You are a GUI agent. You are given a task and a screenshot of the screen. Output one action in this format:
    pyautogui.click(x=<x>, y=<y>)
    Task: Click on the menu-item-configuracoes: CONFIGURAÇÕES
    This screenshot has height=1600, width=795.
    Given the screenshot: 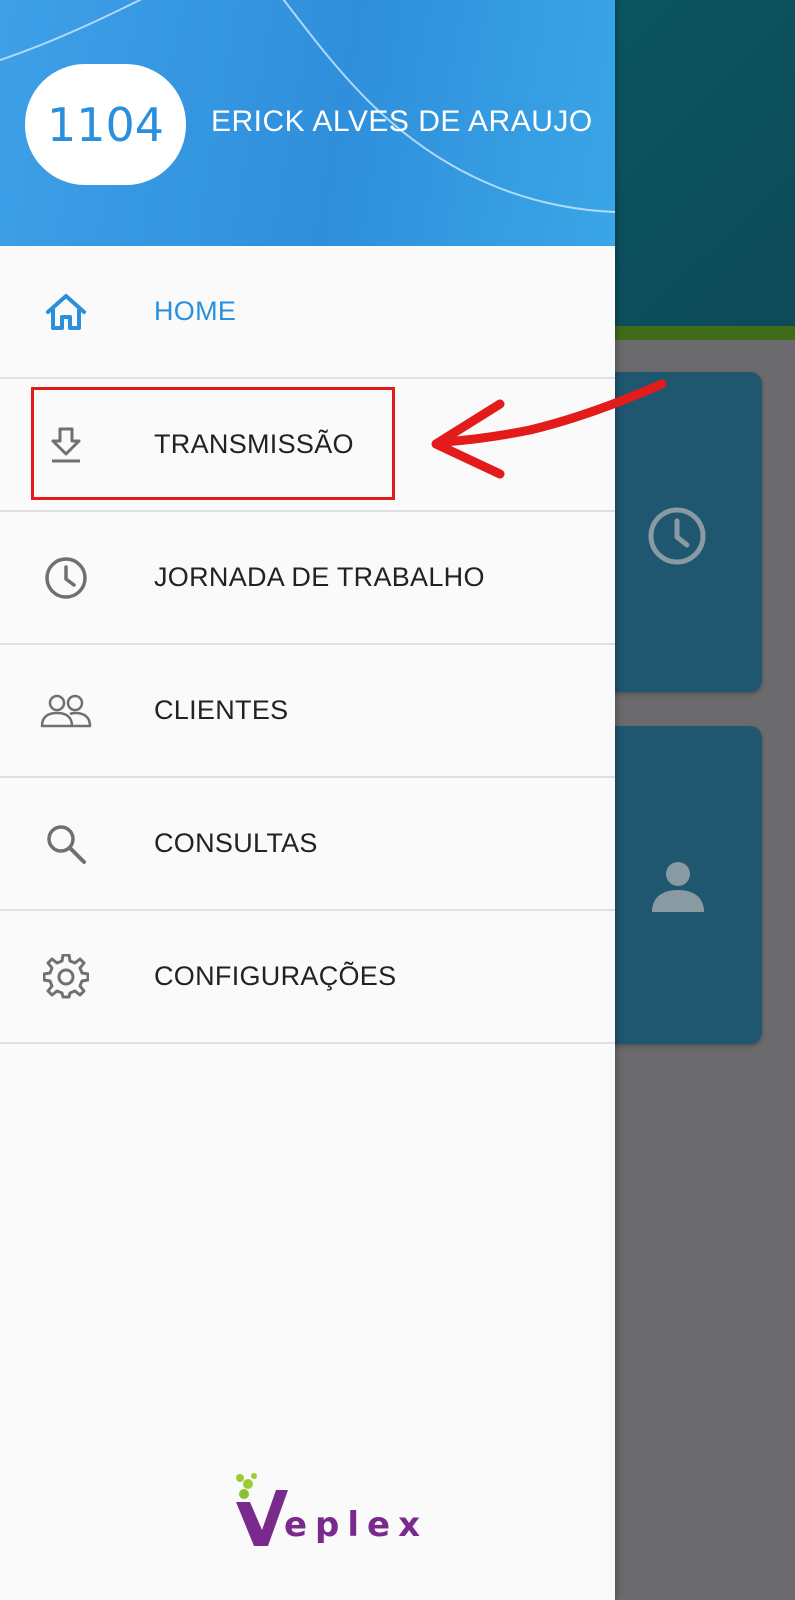 What is the action you would take?
    pyautogui.click(x=307, y=977)
    